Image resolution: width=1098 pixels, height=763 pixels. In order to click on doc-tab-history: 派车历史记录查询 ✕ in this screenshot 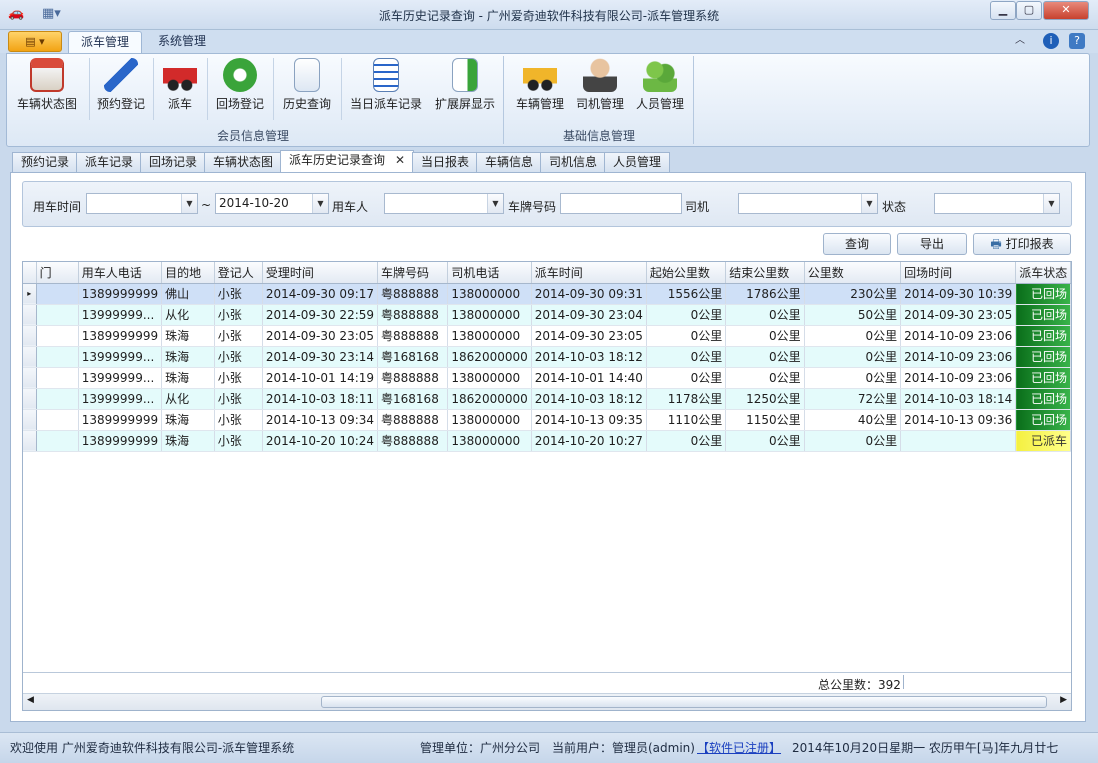, I will do `click(347, 161)`.